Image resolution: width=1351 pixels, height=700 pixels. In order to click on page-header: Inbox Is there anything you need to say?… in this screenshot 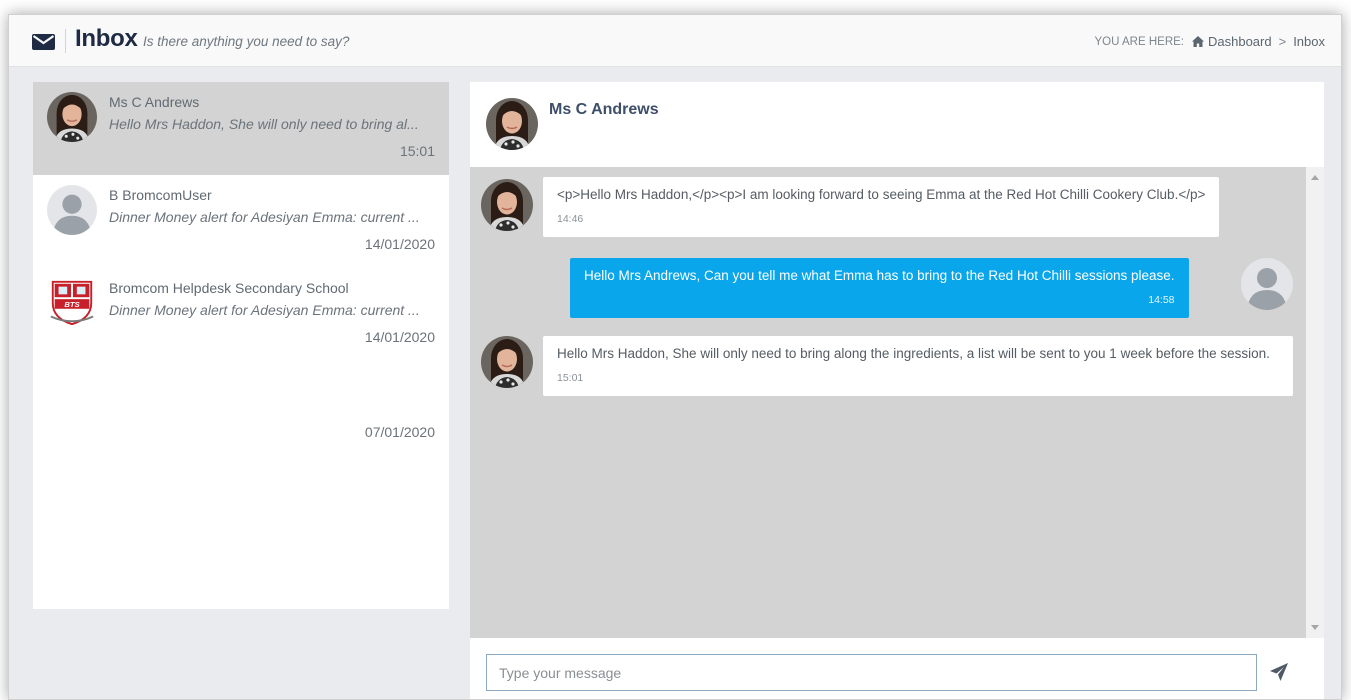, I will do `click(675, 41)`.